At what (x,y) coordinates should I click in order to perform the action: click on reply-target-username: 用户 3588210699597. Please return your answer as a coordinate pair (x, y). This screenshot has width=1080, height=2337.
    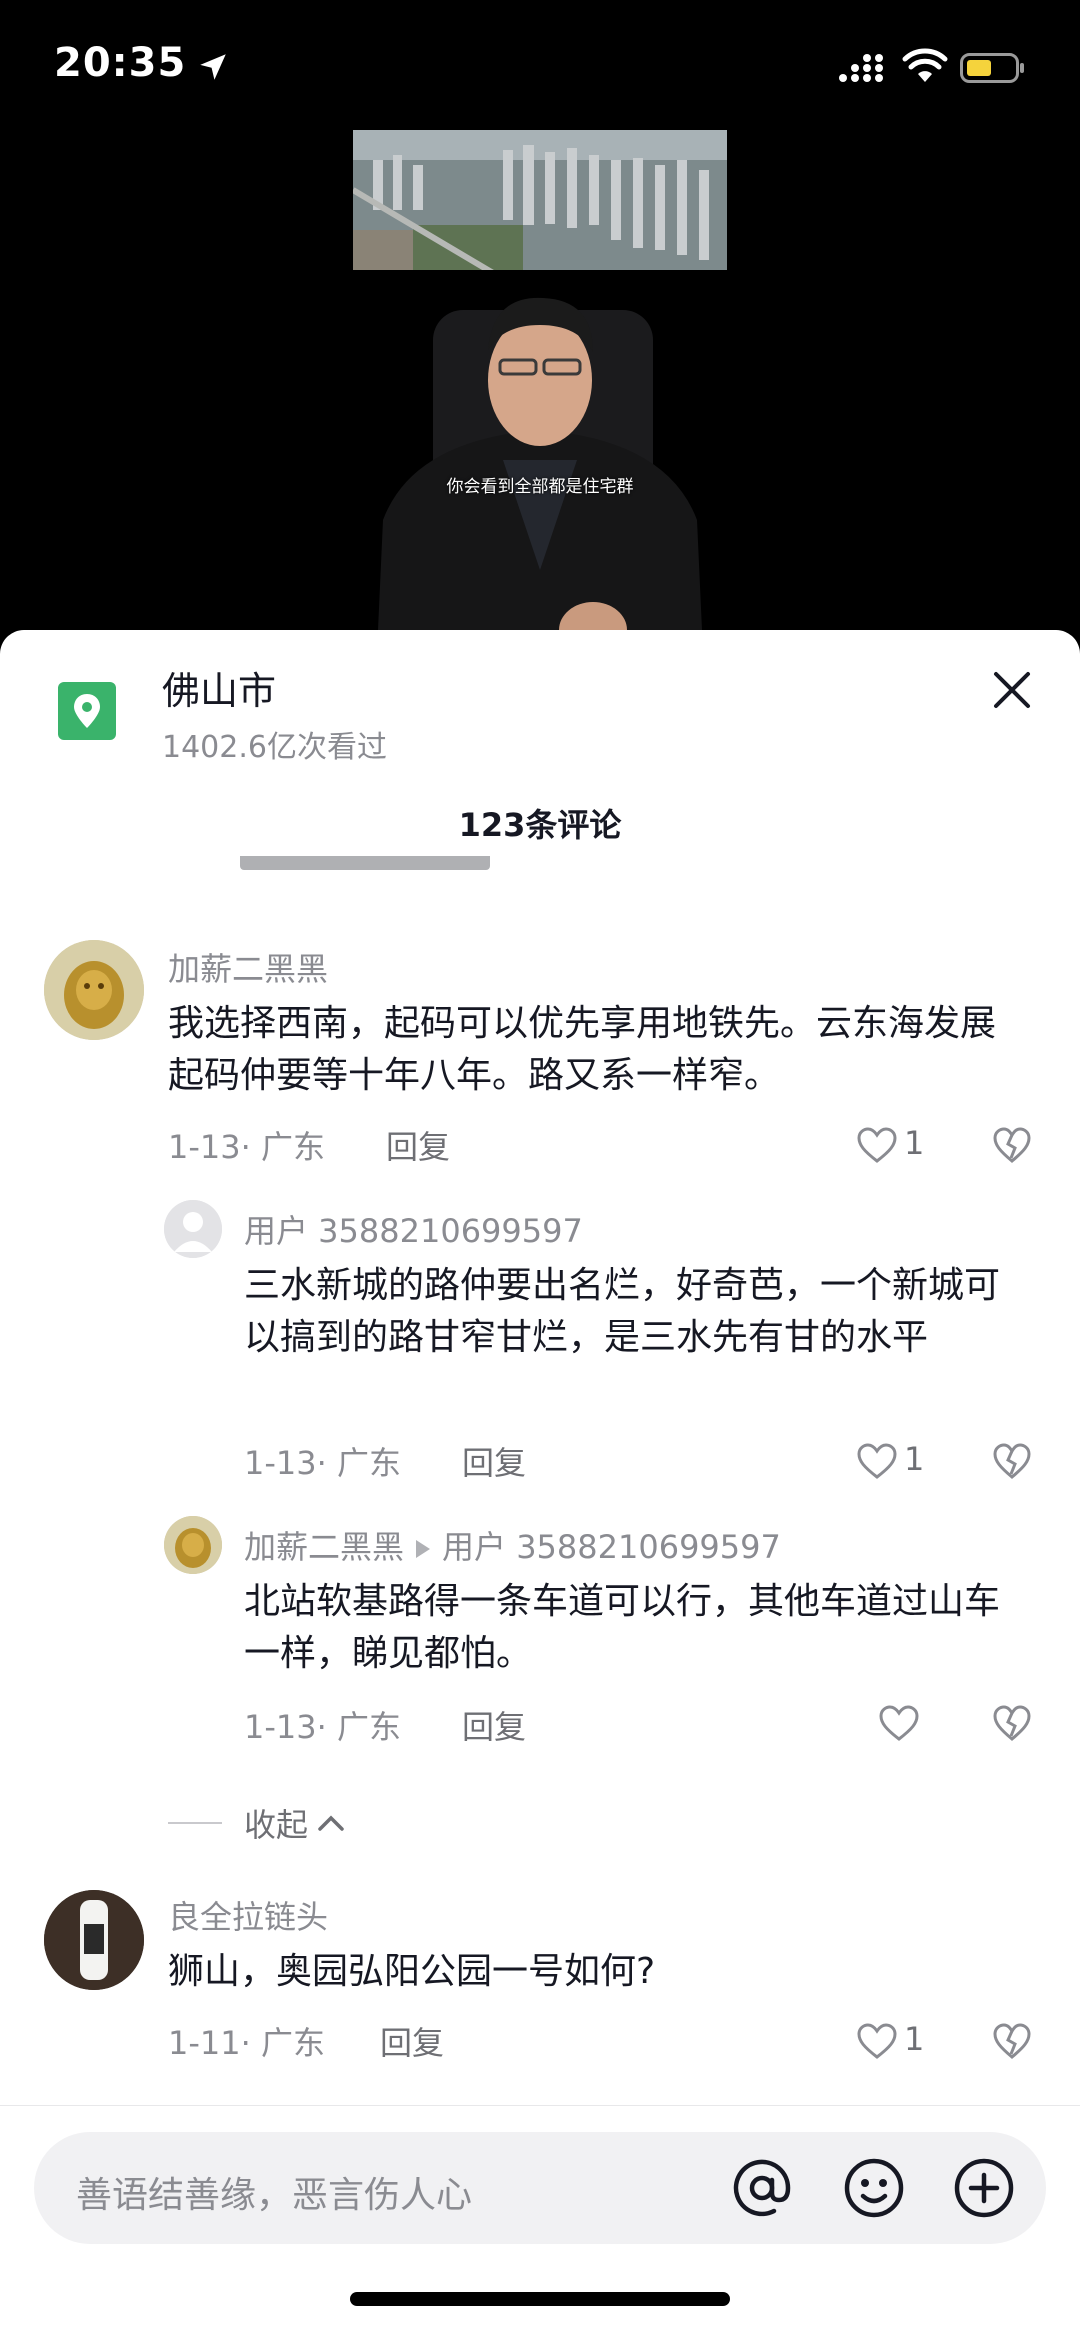
    Looking at the image, I should click on (611, 1547).